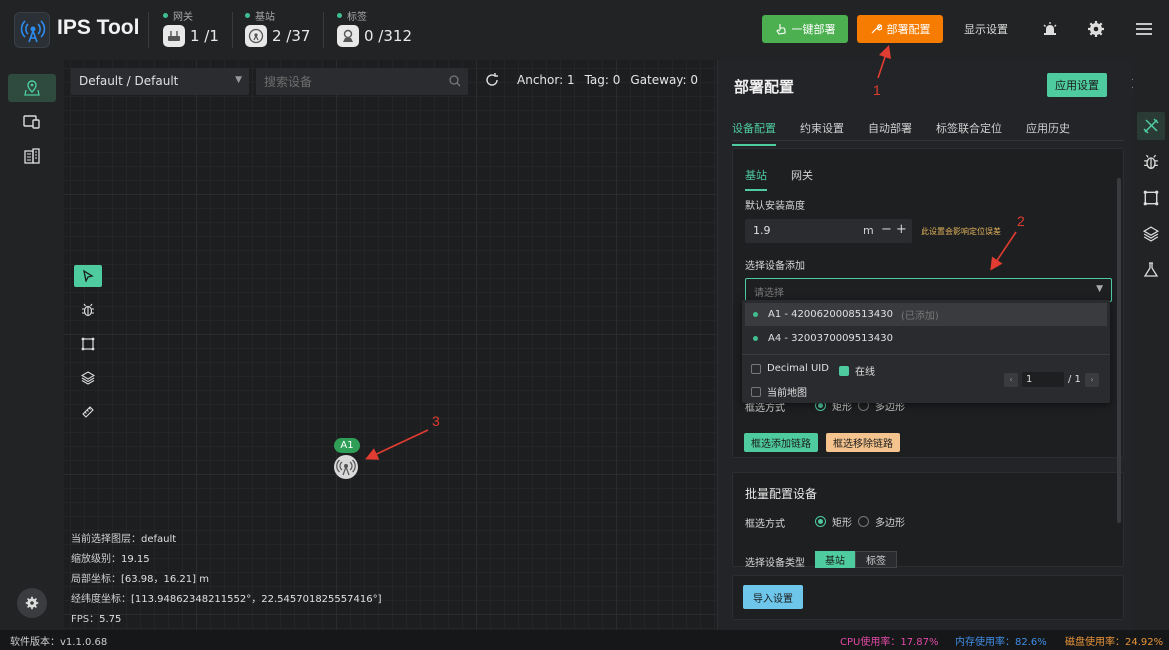 The height and width of the screenshot is (650, 1169). What do you see at coordinates (775, 563) in the screenshot?
I see `batch-type-label: 选择设备类型` at bounding box center [775, 563].